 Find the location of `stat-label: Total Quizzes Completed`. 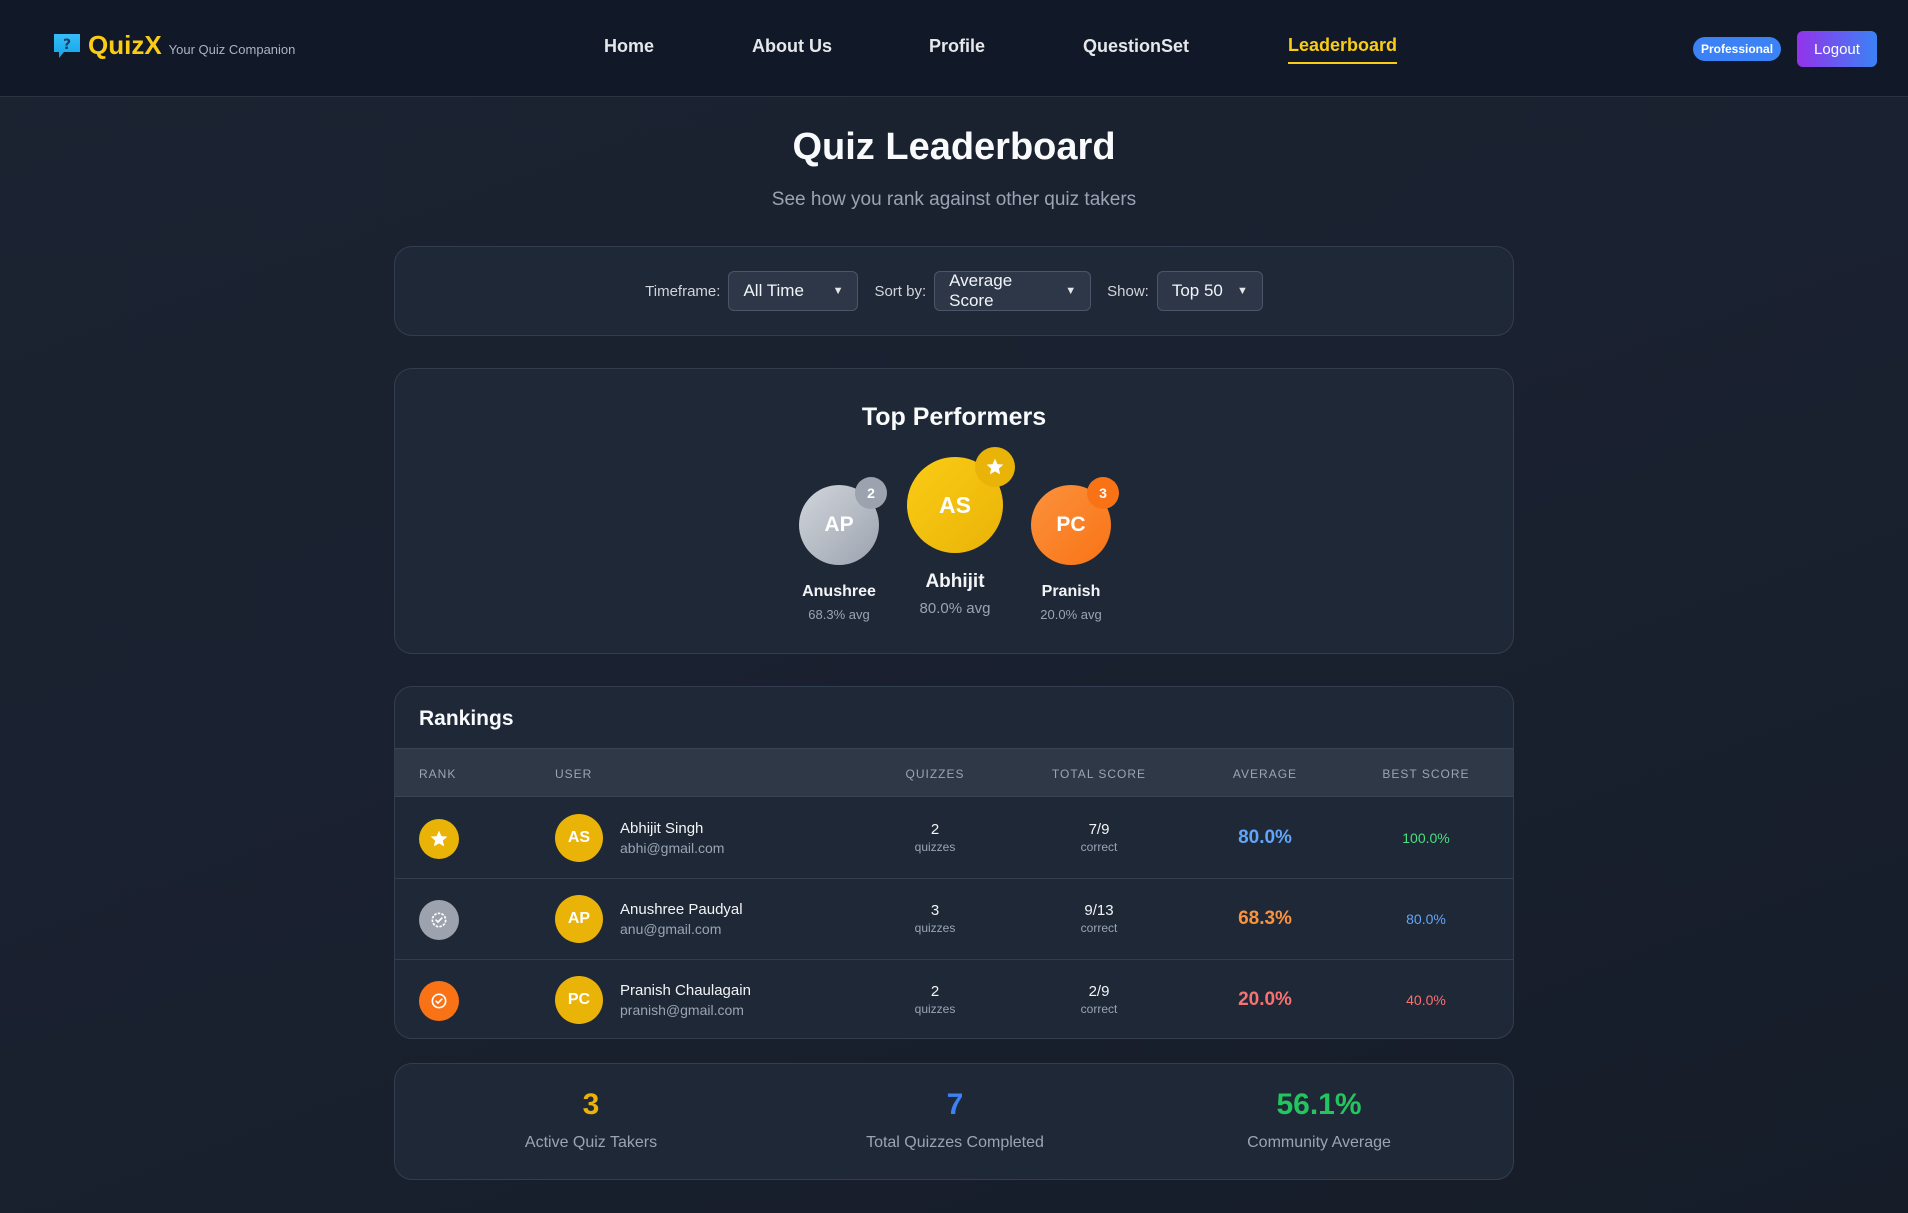

stat-label: Total Quizzes Completed is located at coordinates (955, 1142).